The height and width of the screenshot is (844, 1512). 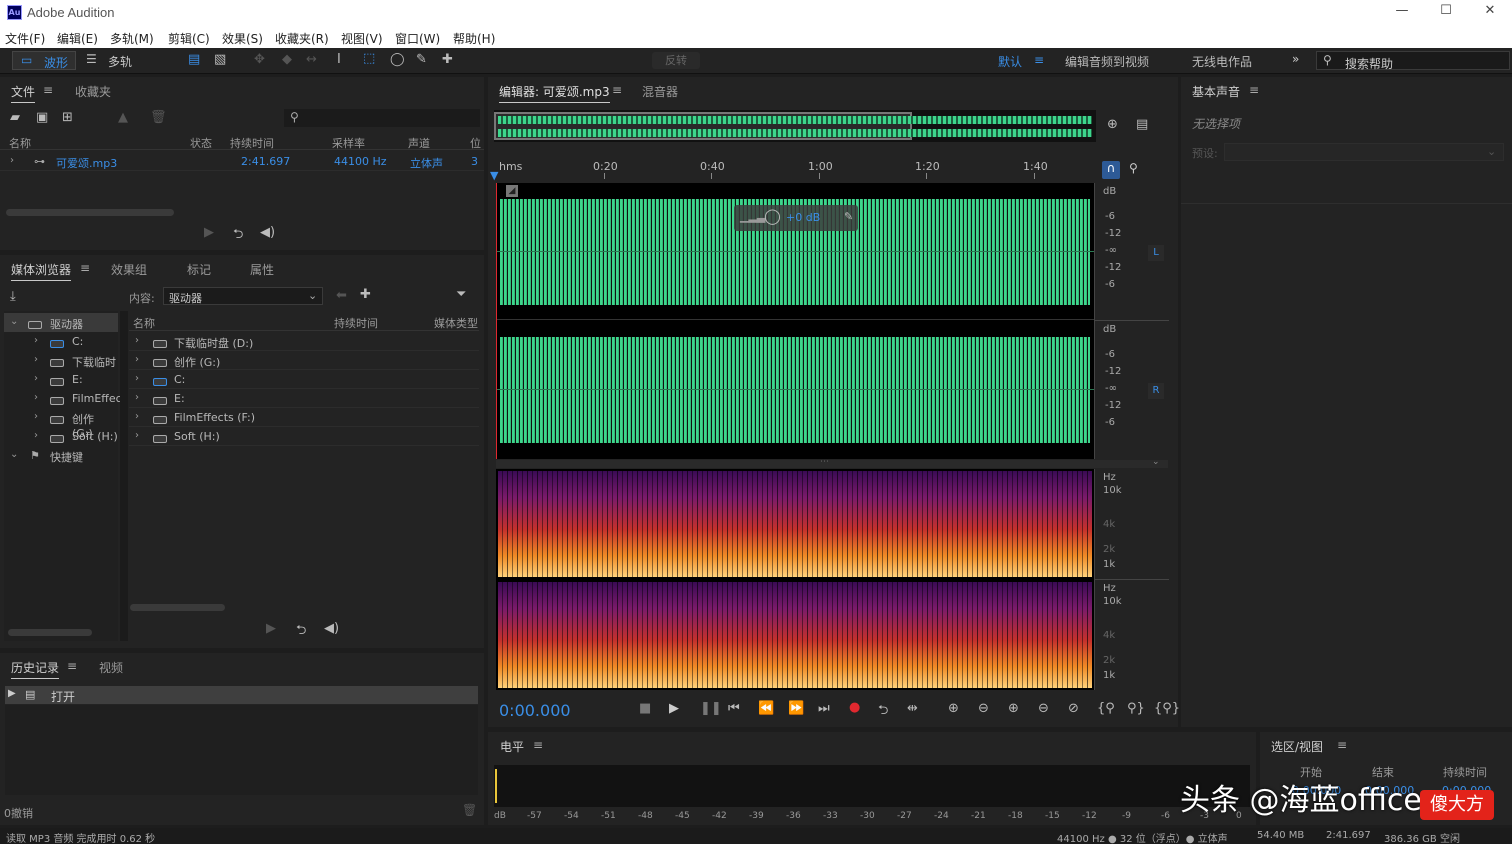 What do you see at coordinates (419, 143) in the screenshot?
I see `col-channels: 声道` at bounding box center [419, 143].